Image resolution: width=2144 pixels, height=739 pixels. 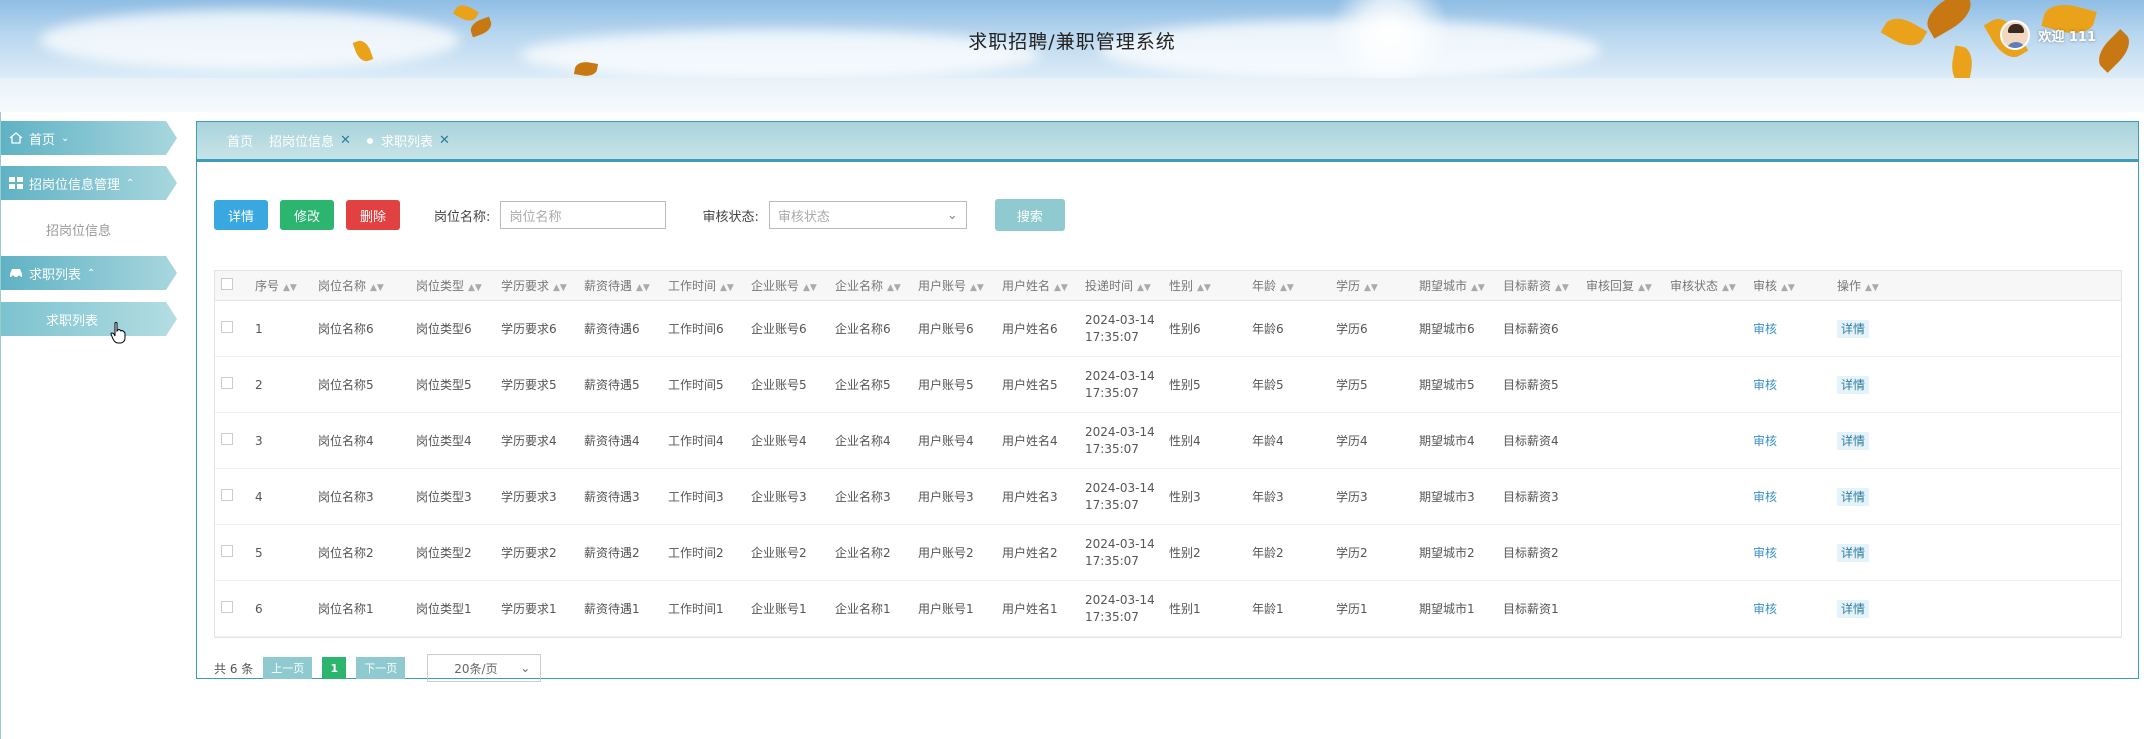 I want to click on sidebar-group-applications: 求职列表 ⌃, so click(x=89, y=273).